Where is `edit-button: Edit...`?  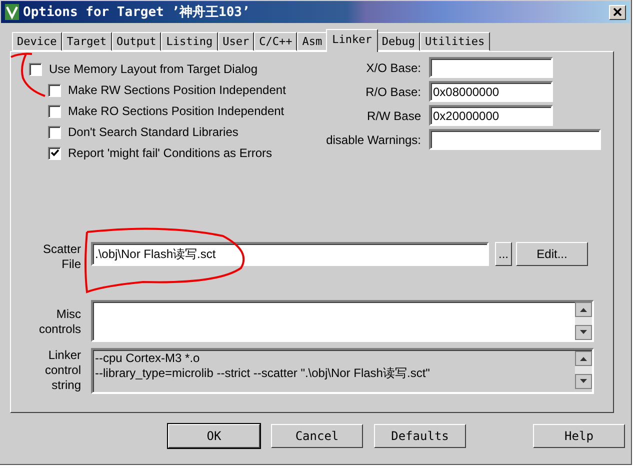
edit-button: Edit... is located at coordinates (552, 254).